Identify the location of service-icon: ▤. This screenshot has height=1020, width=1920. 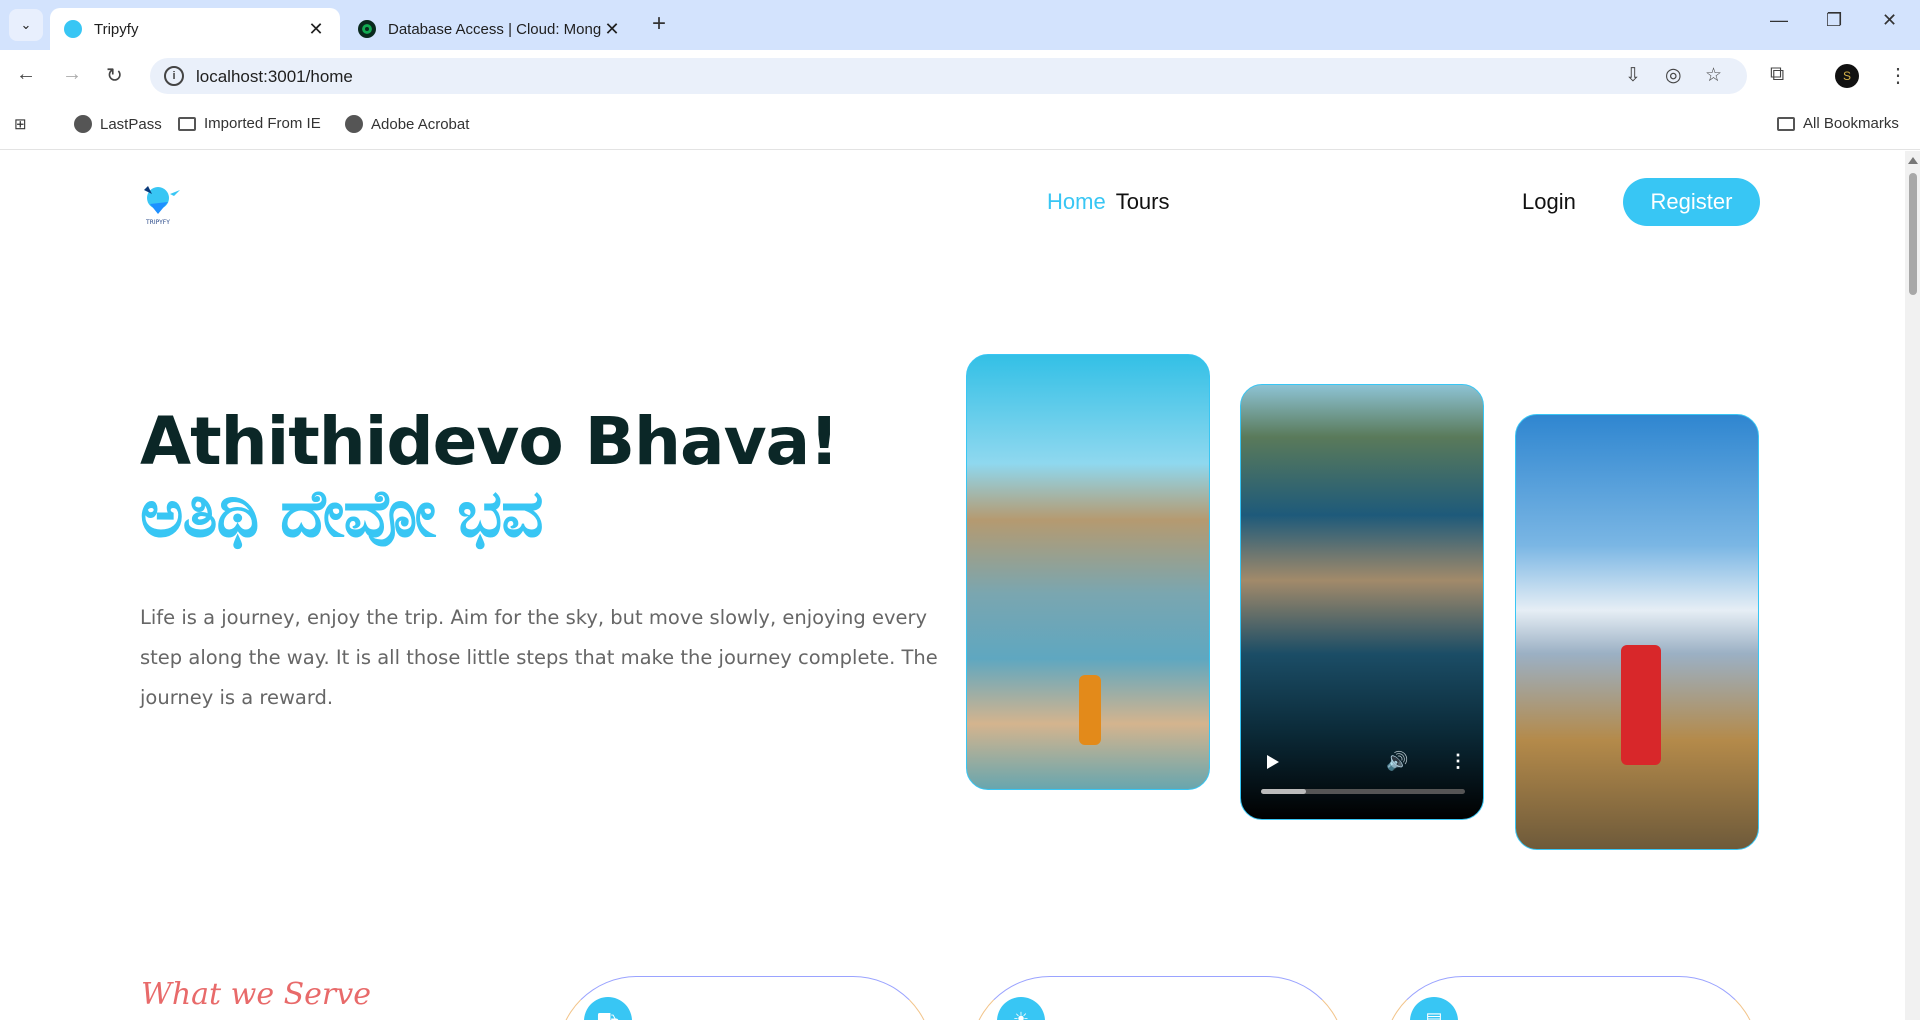
(1434, 1008).